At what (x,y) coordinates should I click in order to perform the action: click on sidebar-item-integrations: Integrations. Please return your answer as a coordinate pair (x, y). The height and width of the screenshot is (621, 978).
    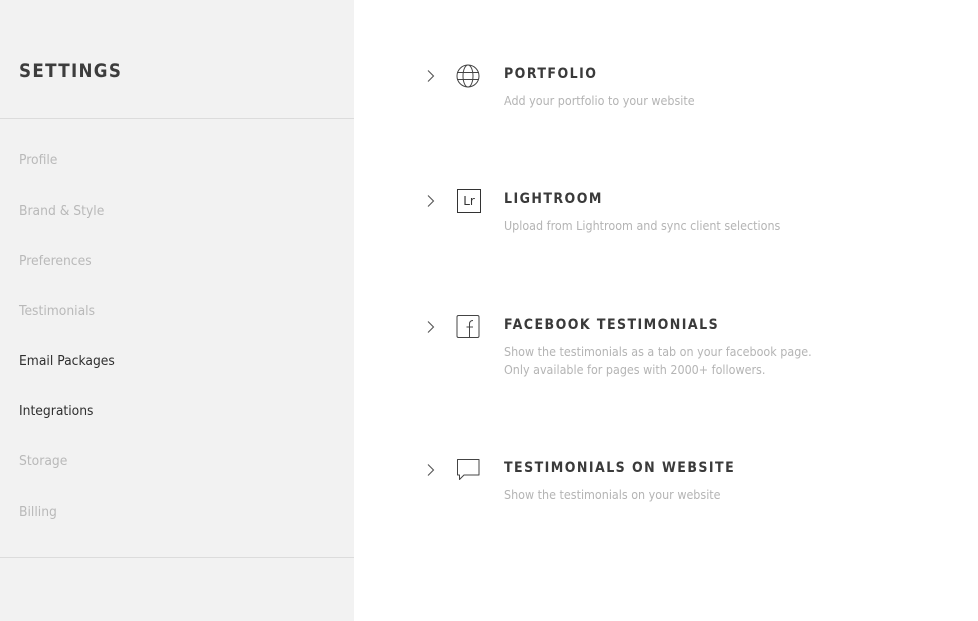
    Looking at the image, I should click on (56, 411).